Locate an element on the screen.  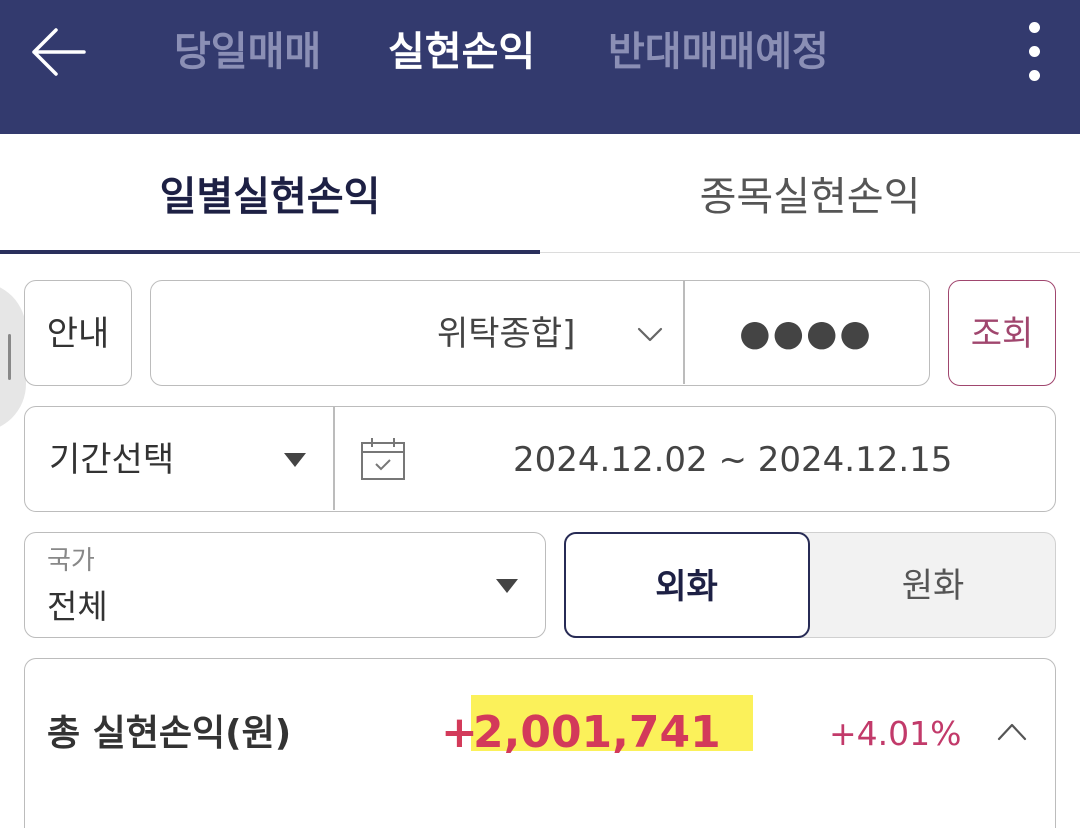
tab-daily-realized-pnl: 일별실현손익 is located at coordinates (270, 197).